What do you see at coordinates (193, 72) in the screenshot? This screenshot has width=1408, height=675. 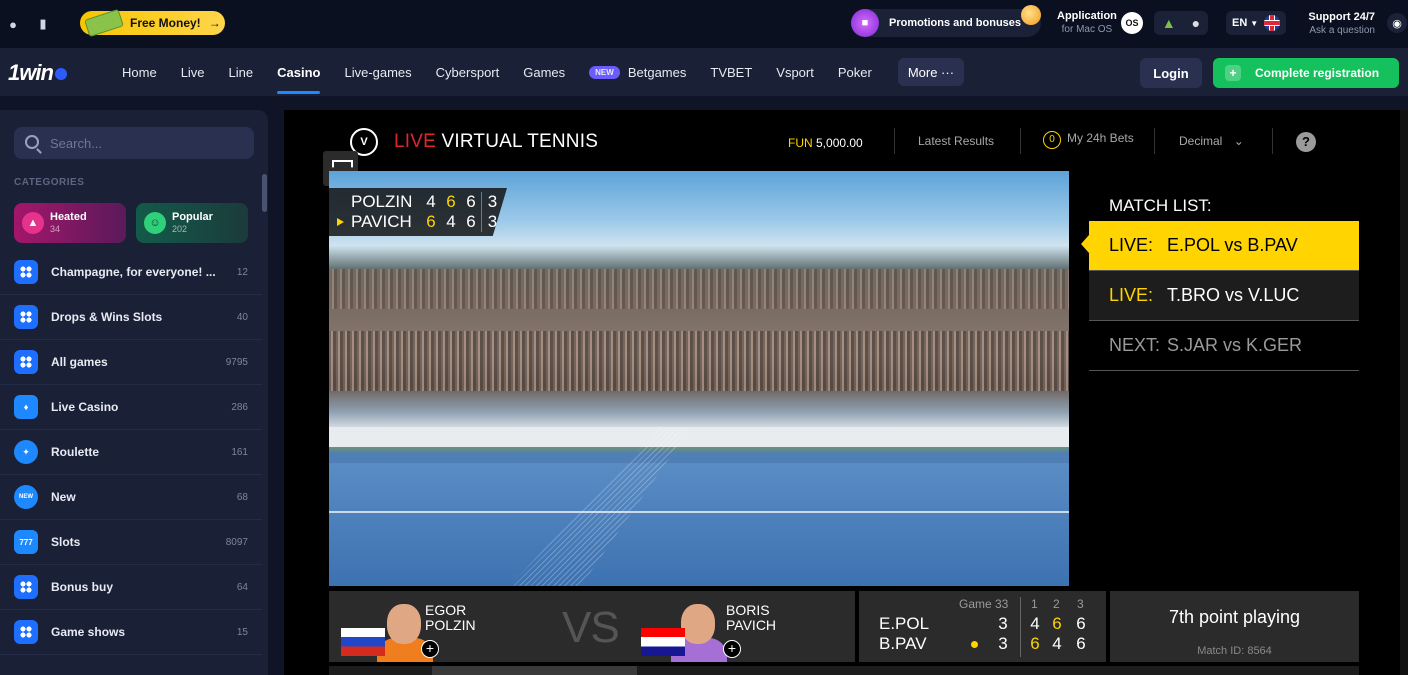 I see `nav-live: Live` at bounding box center [193, 72].